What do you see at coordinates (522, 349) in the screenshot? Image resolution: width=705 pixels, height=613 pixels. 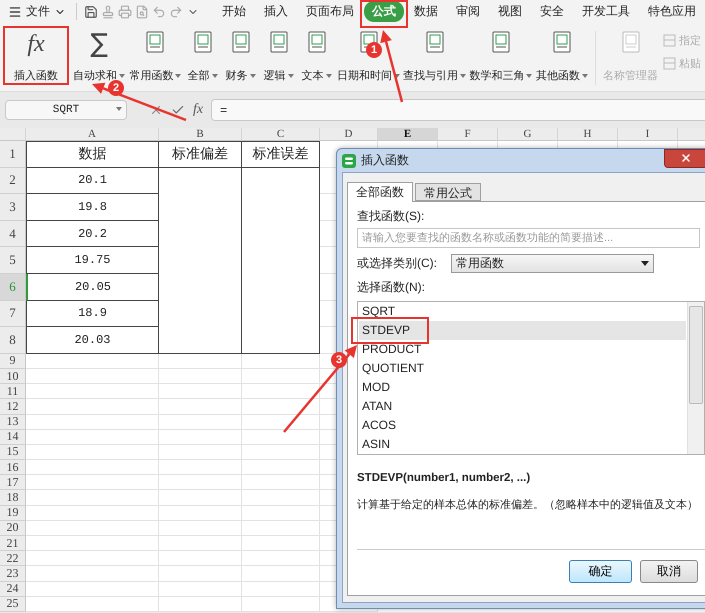 I see `function-list-item: PRODUCT` at bounding box center [522, 349].